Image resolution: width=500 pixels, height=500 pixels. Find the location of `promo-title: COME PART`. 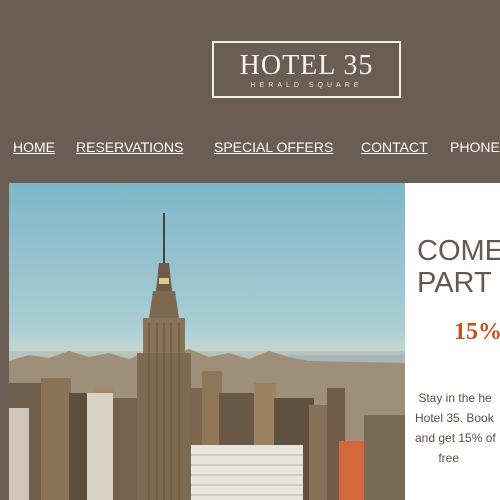

promo-title: COME PART is located at coordinates (458, 267).